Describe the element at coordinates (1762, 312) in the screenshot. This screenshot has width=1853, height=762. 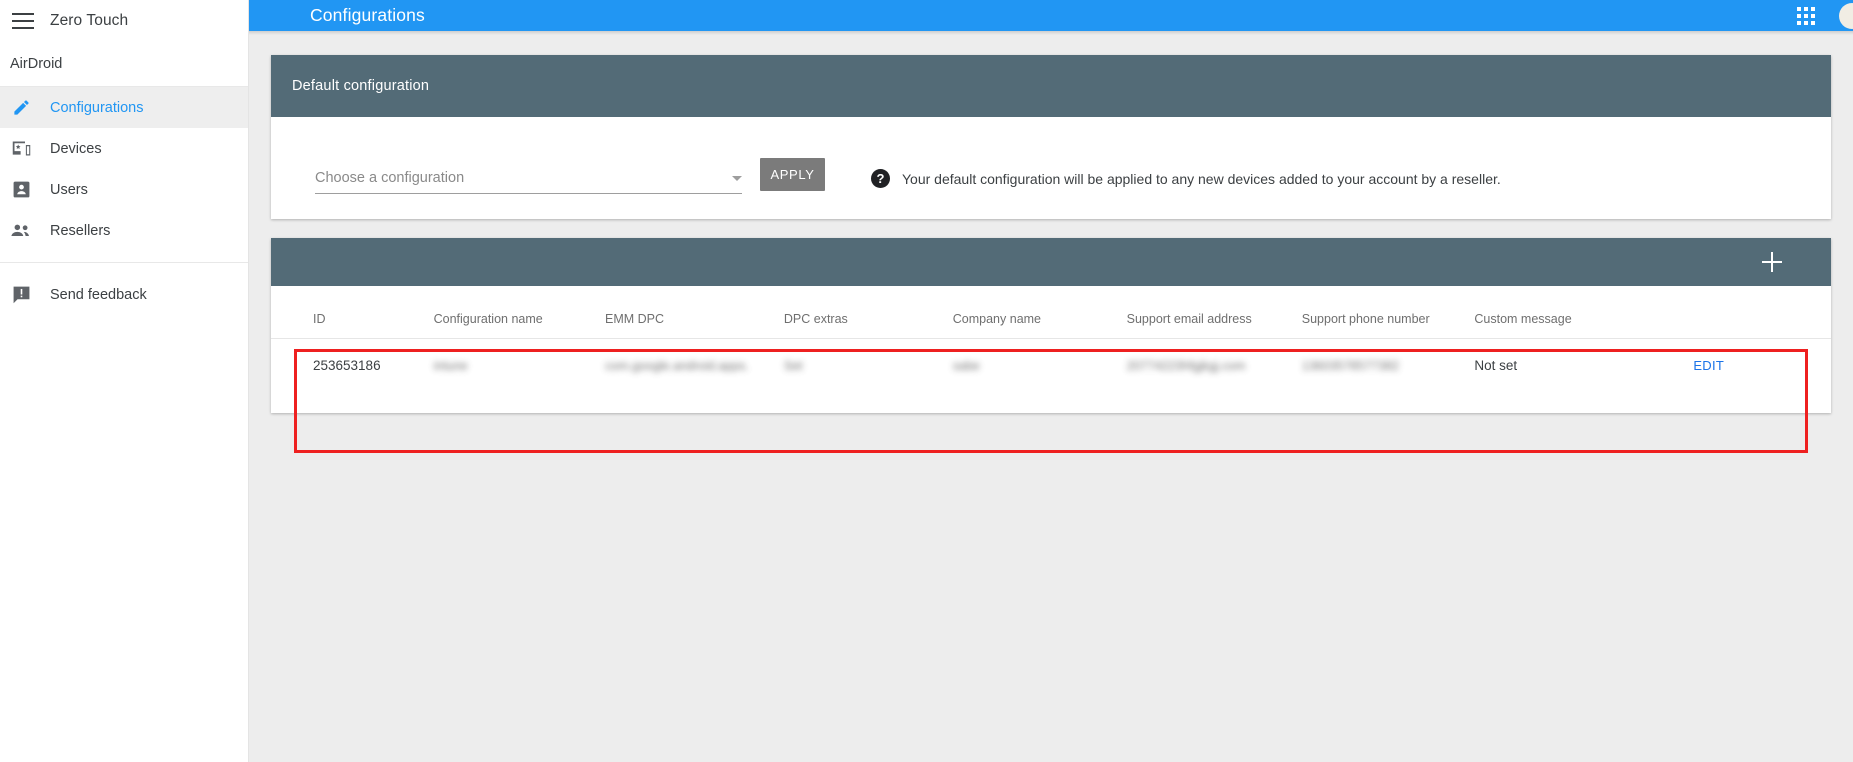
I see `column-header-actions` at that location.